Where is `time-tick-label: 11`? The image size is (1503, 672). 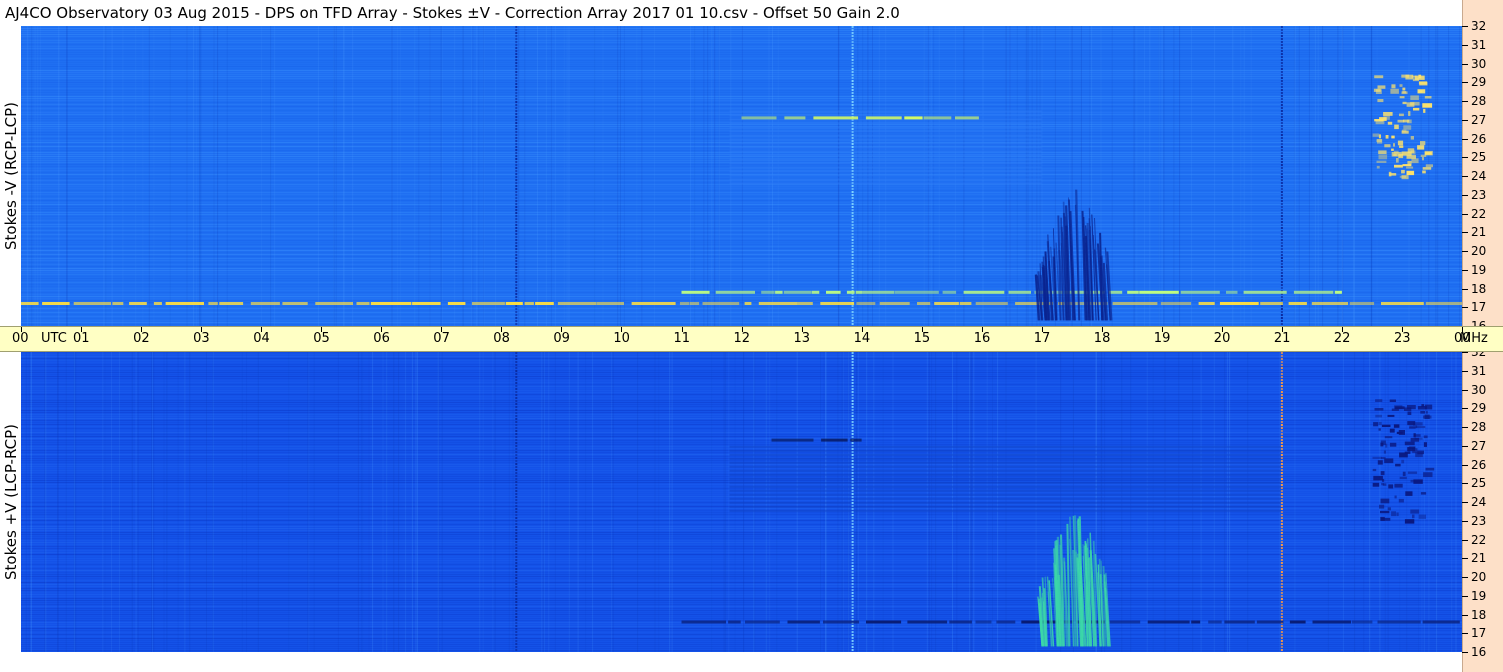
time-tick-label: 11 is located at coordinates (682, 338).